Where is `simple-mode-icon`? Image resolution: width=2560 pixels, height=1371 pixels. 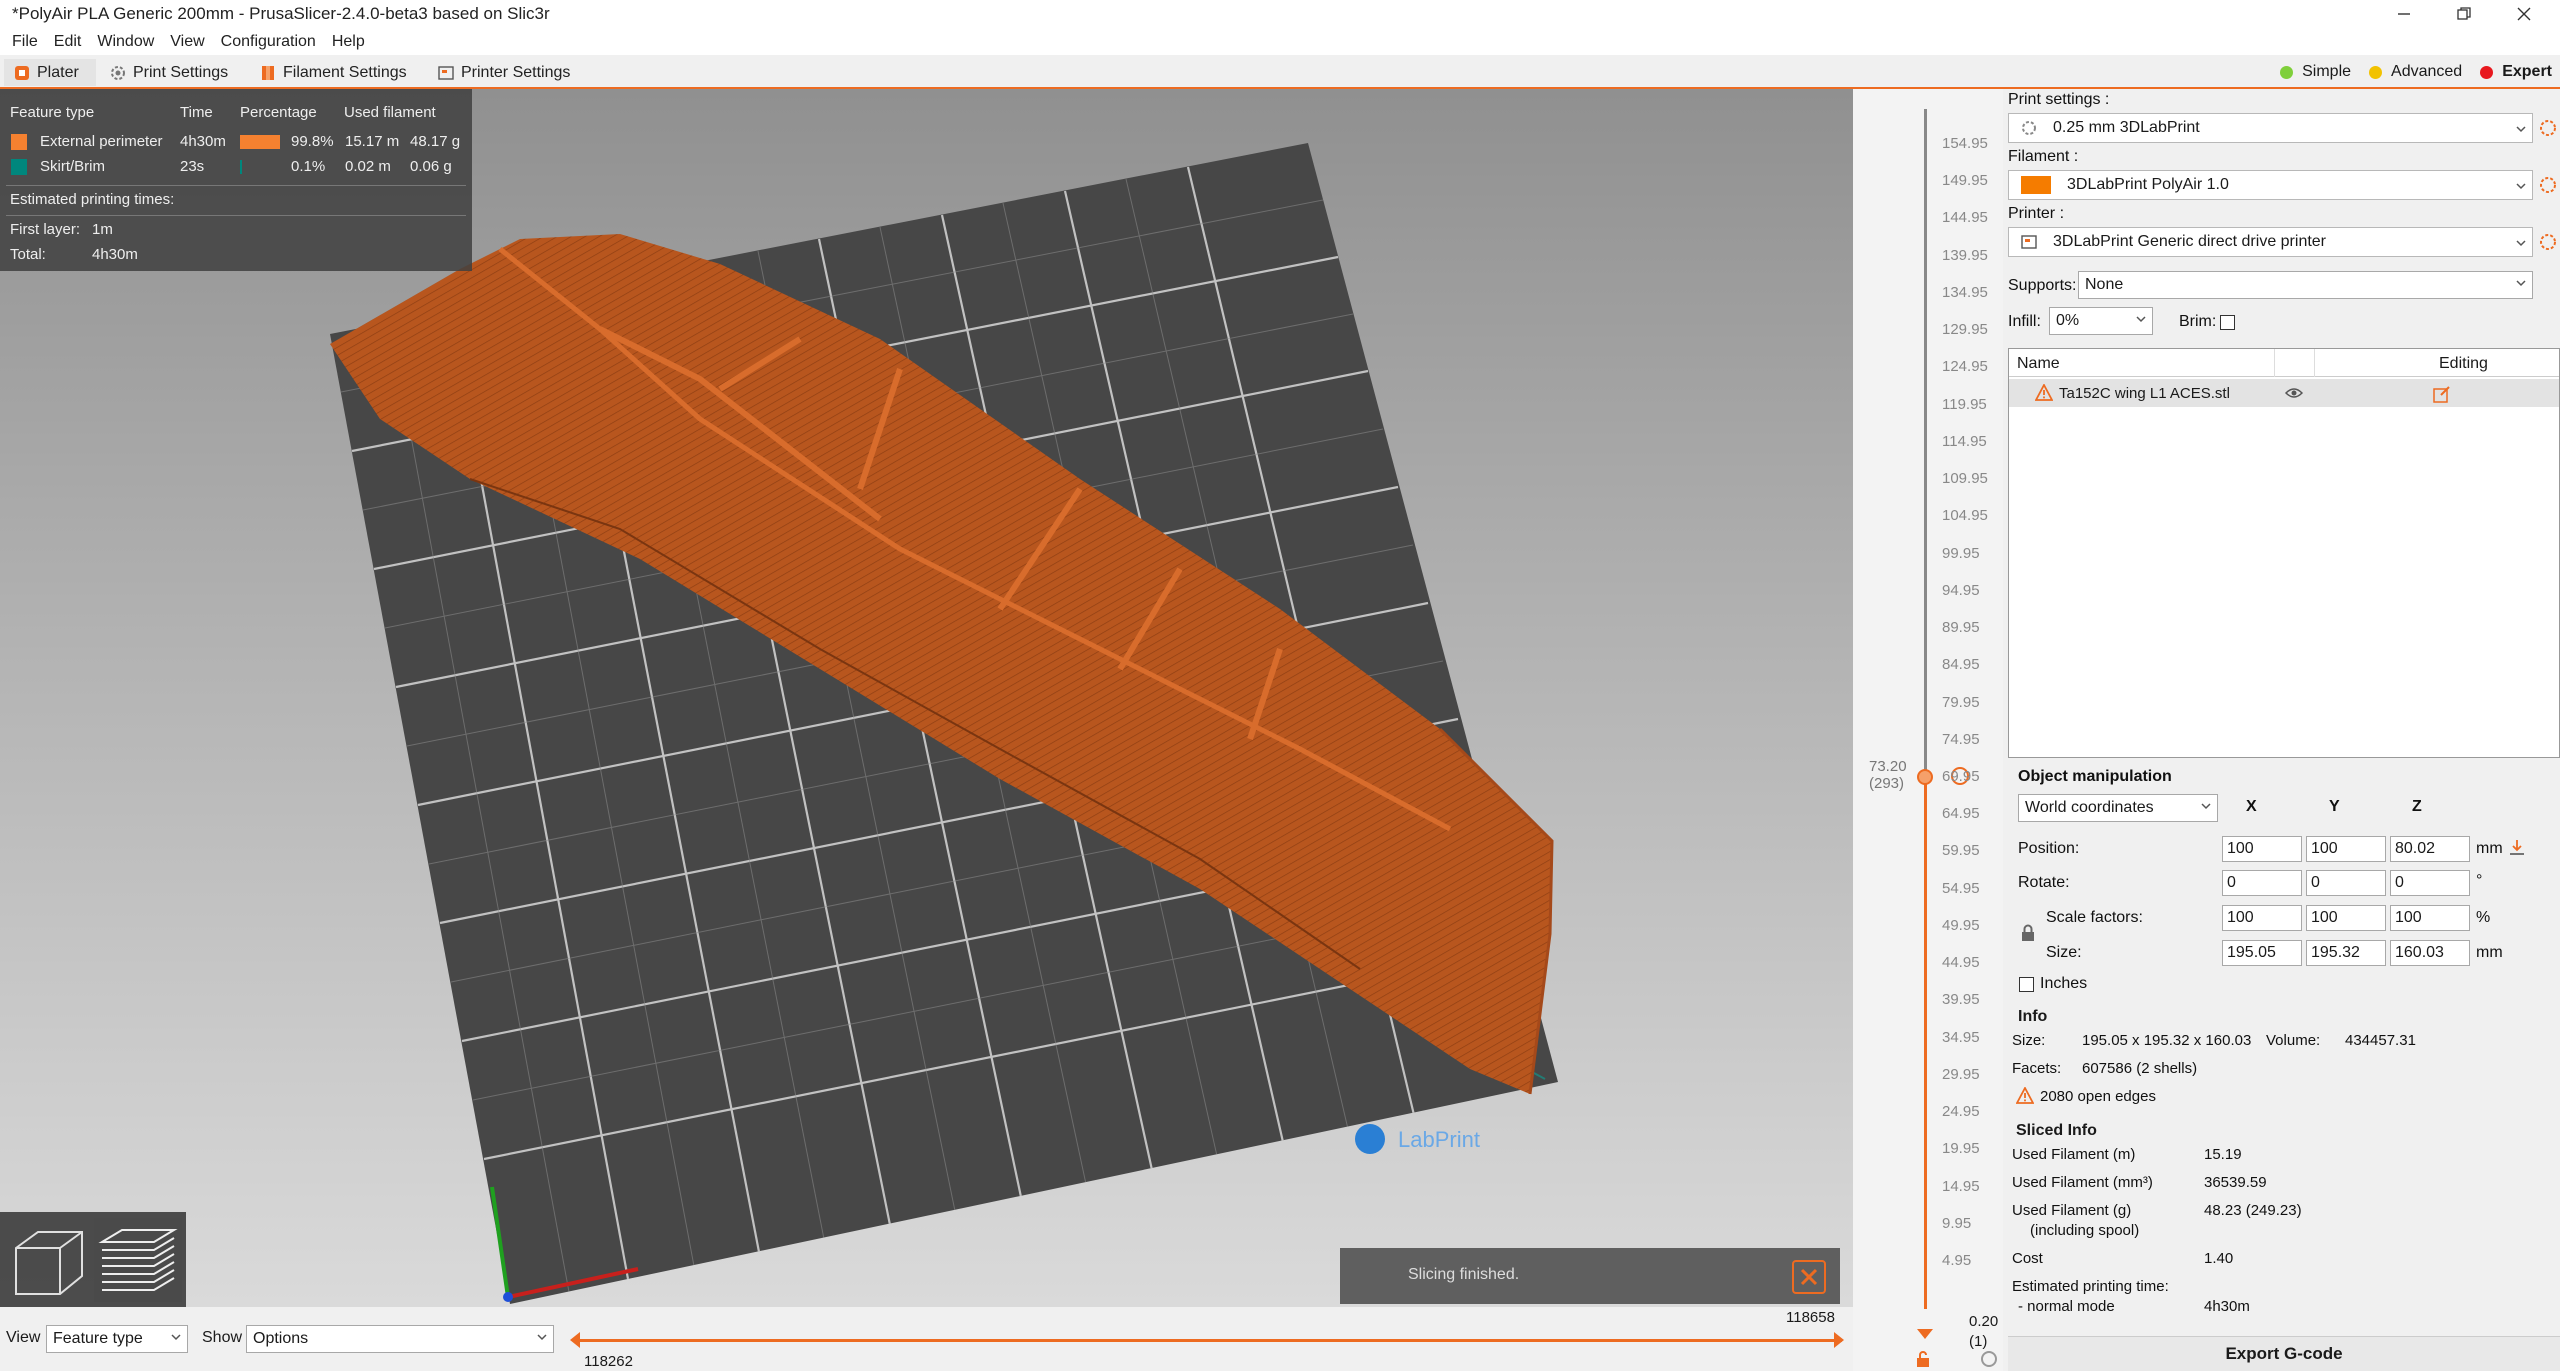
simple-mode-icon is located at coordinates (2287, 72).